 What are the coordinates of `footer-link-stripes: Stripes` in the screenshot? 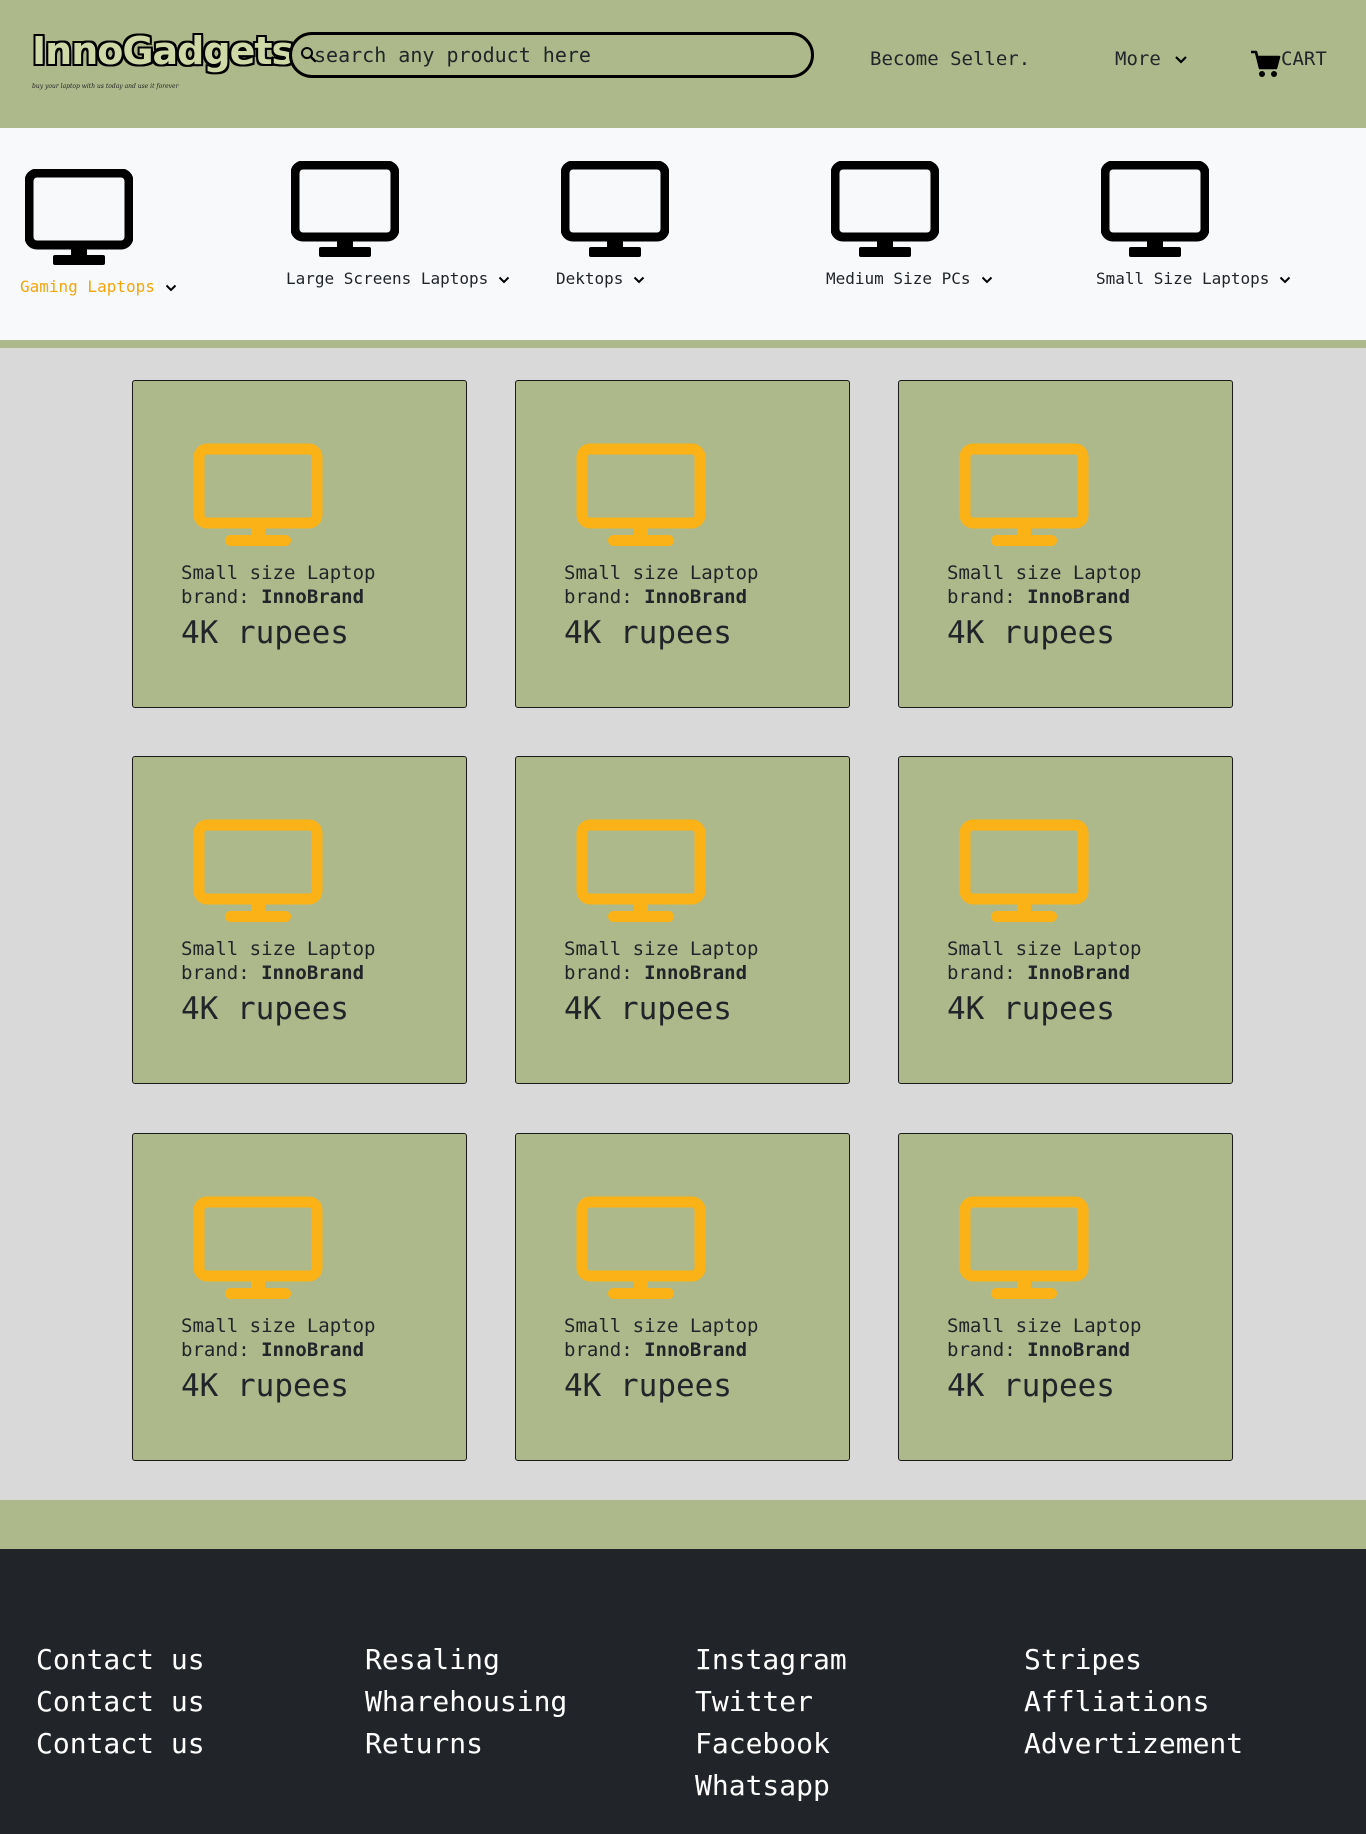 It's located at (1133, 1660).